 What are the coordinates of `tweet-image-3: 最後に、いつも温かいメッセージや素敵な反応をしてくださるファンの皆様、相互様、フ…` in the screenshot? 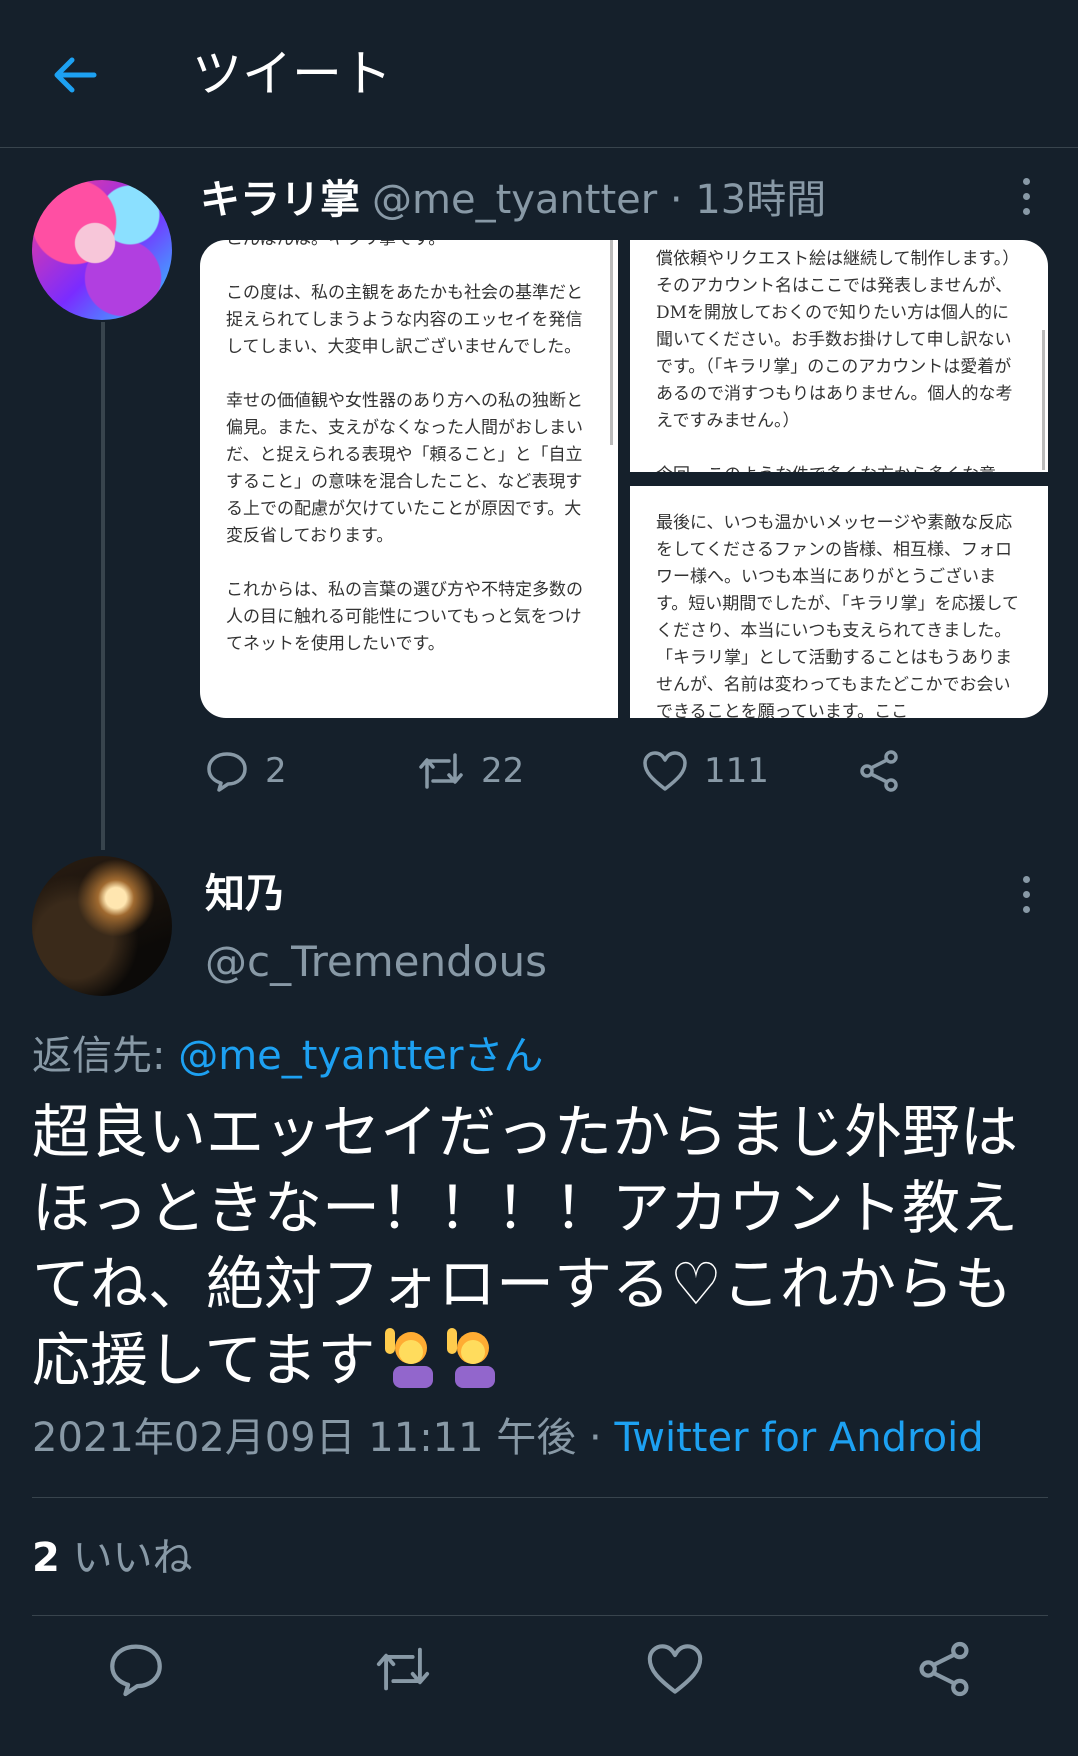 It's located at (839, 602).